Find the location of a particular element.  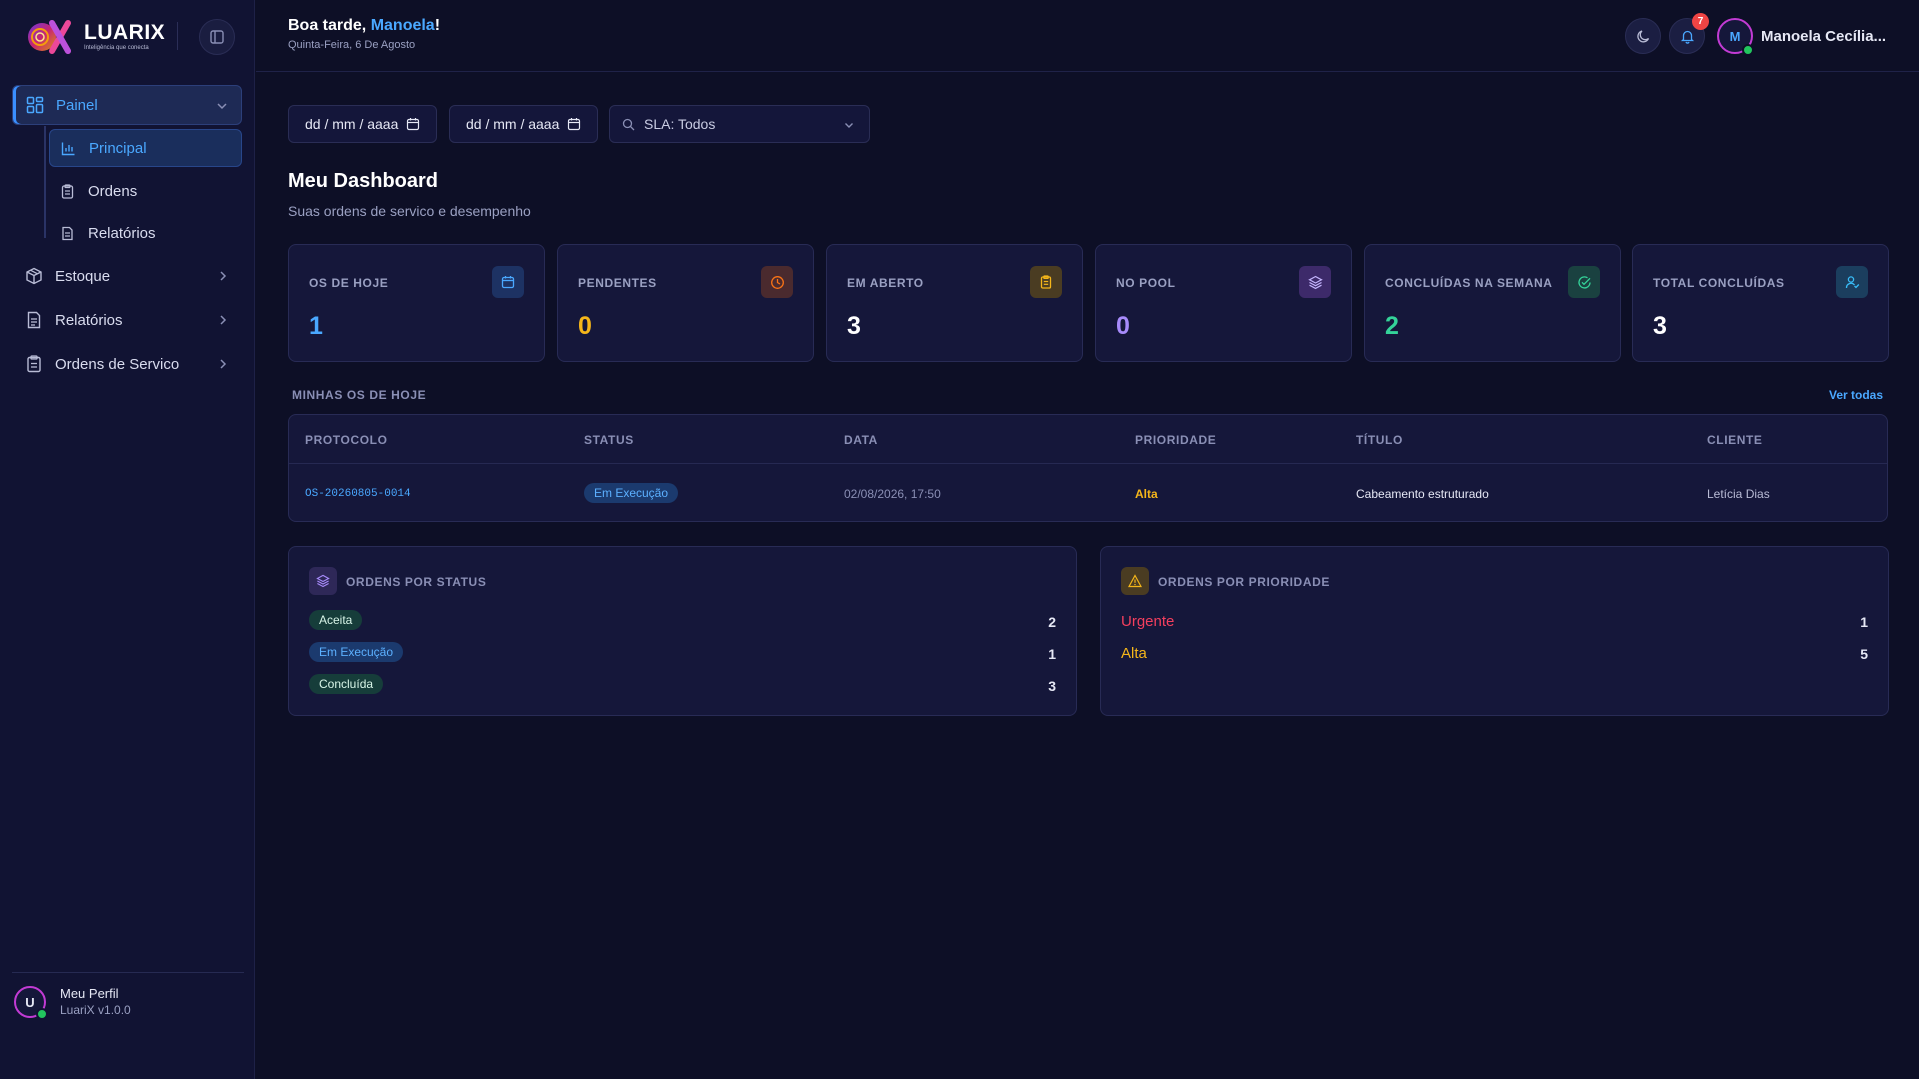

priority-label: Urgente is located at coordinates (1148, 621).